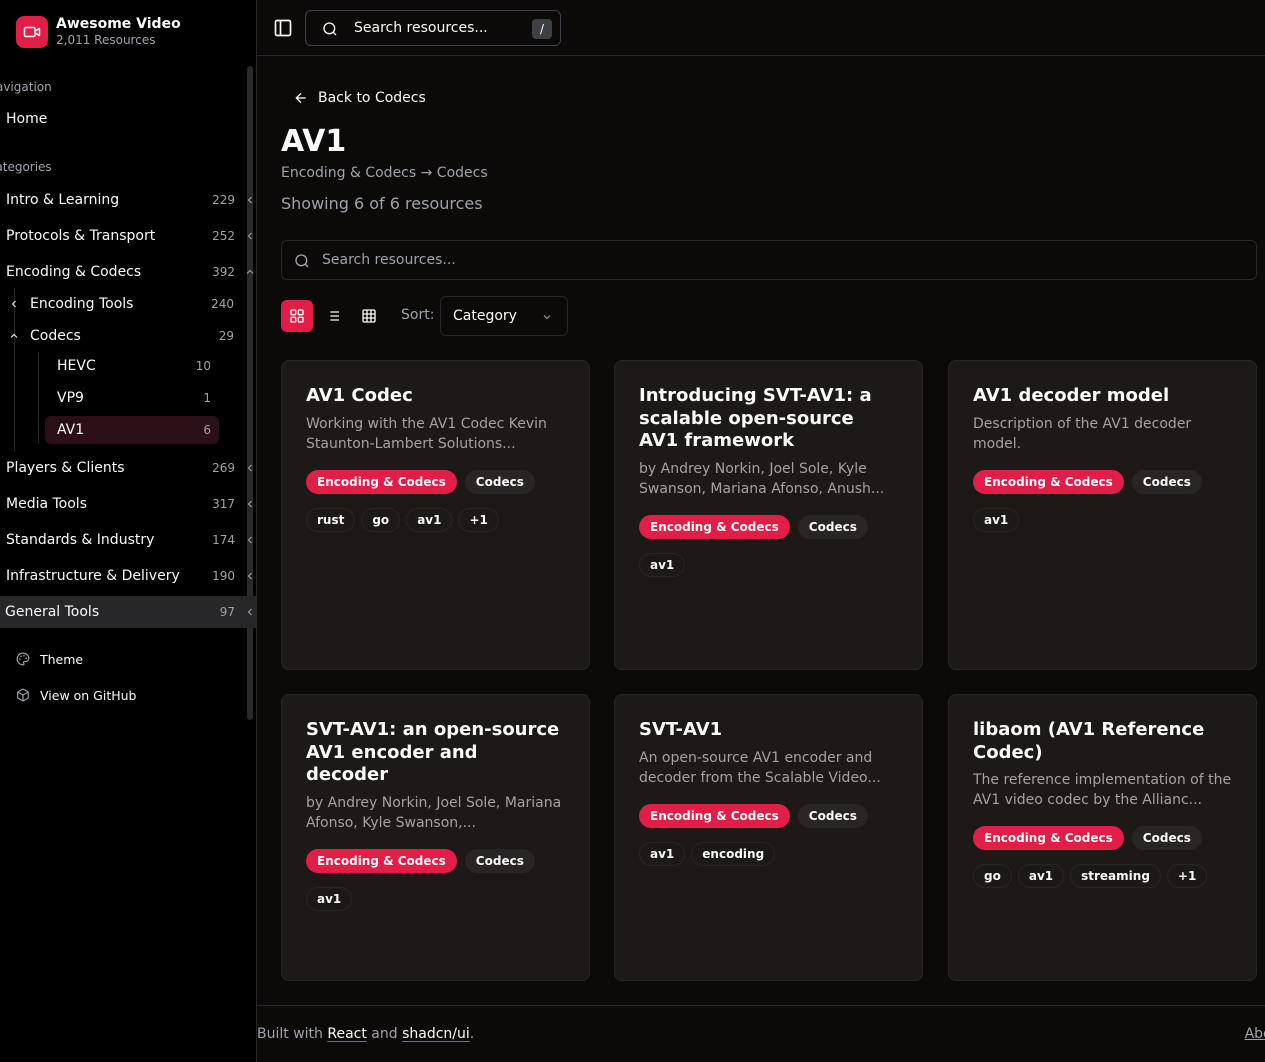 The image size is (1265, 1062). What do you see at coordinates (14, 335) in the screenshot?
I see `chevron-up-icon` at bounding box center [14, 335].